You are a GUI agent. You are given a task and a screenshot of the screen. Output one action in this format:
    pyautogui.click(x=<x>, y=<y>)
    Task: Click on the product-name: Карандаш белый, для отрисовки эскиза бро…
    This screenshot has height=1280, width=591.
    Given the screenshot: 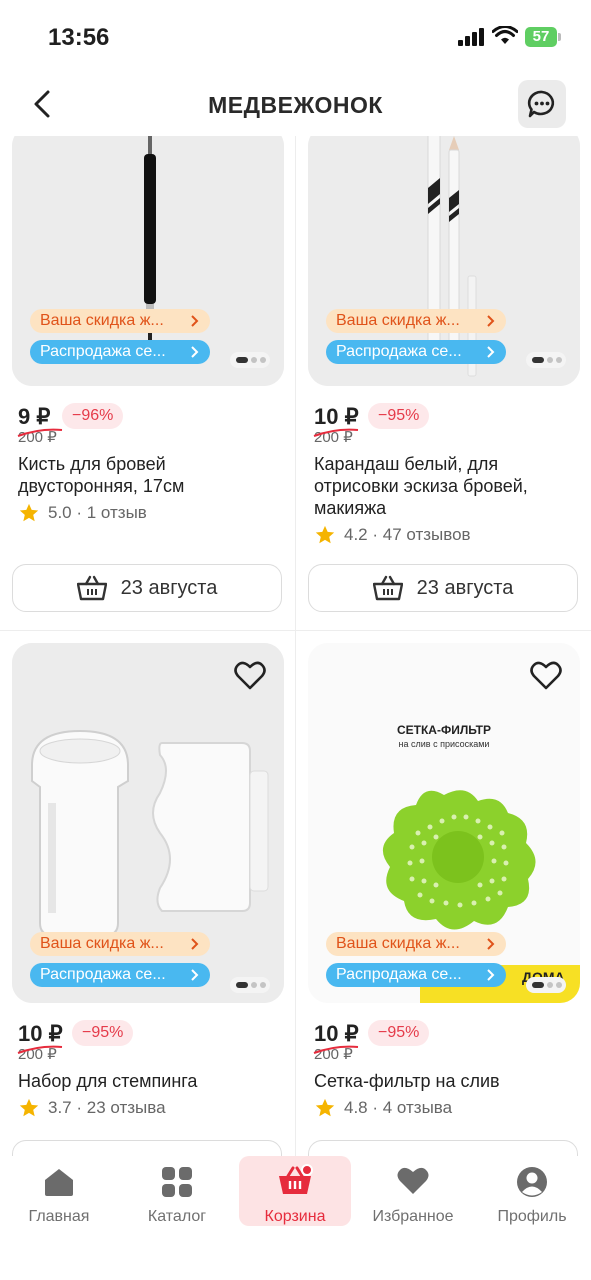 What is the action you would take?
    pyautogui.click(x=445, y=486)
    